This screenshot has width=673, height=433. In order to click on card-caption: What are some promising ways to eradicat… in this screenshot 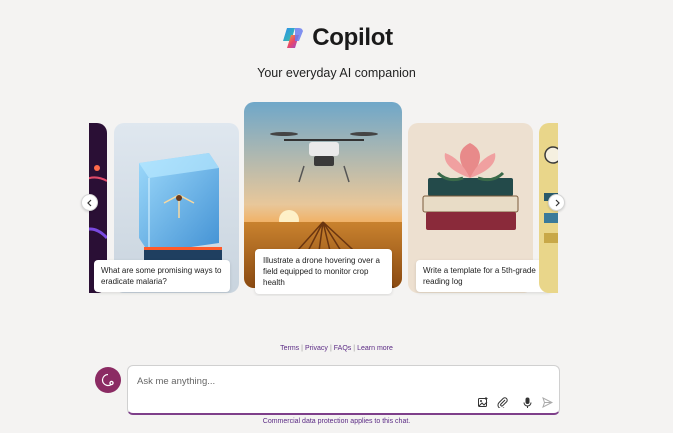, I will do `click(162, 276)`.